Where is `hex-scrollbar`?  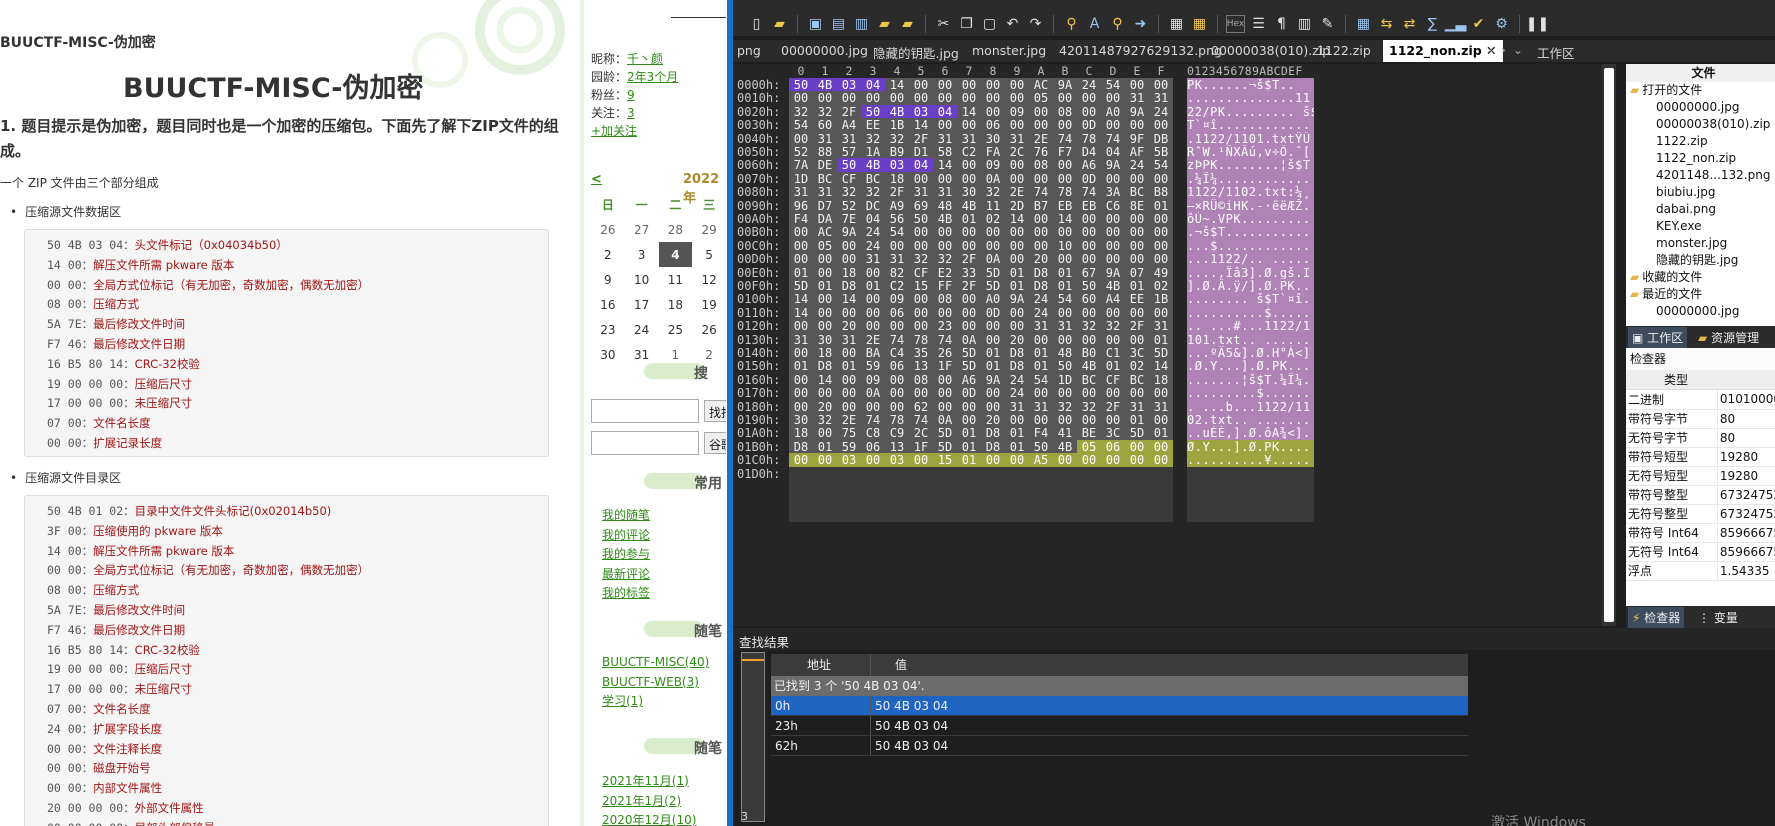 hex-scrollbar is located at coordinates (1609, 345).